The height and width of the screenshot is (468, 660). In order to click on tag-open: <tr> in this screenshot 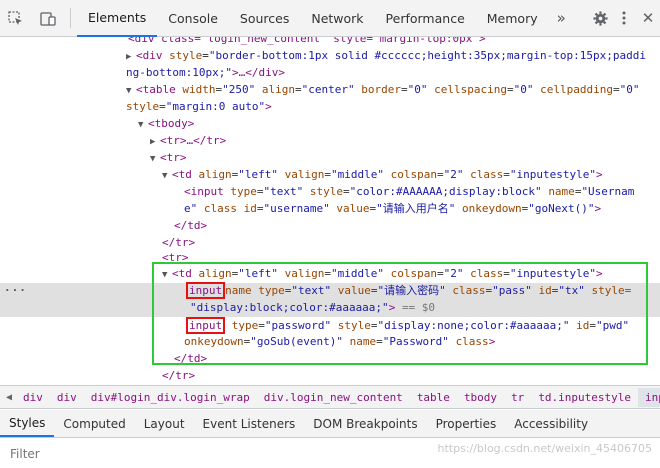, I will do `click(175, 257)`.